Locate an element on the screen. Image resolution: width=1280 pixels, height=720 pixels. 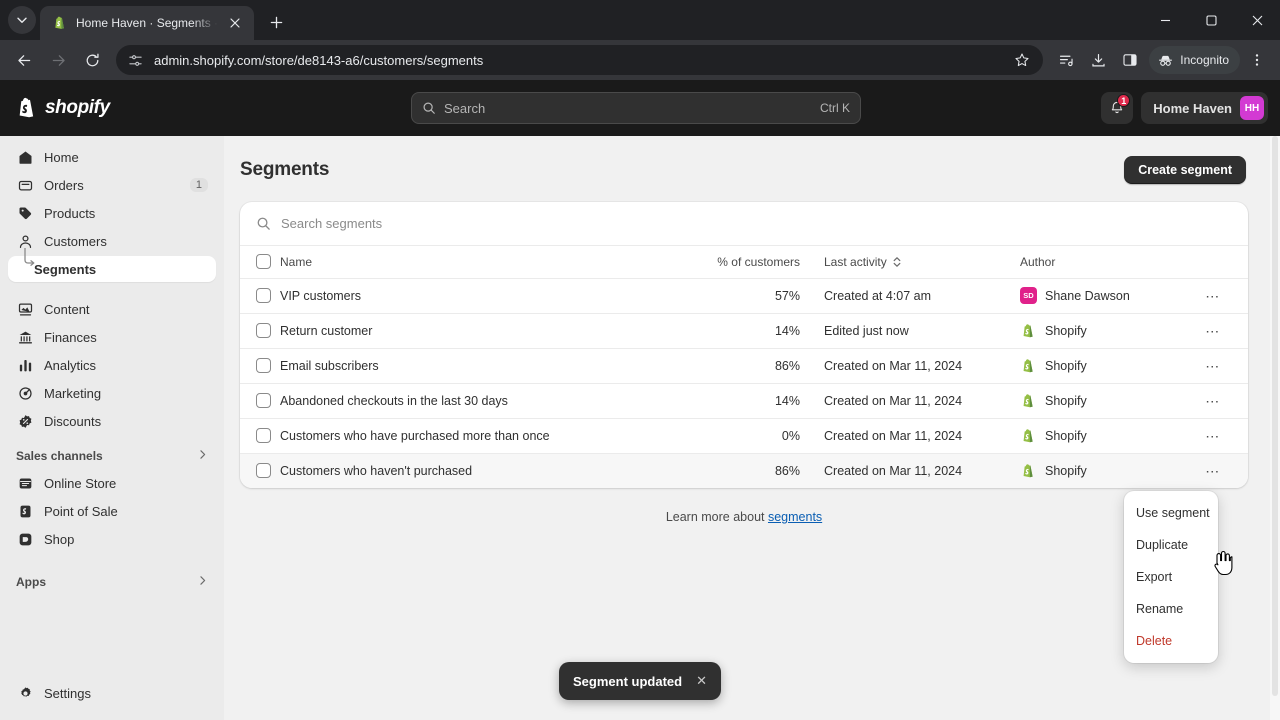
column-header-name: Name is located at coordinates (484, 262).